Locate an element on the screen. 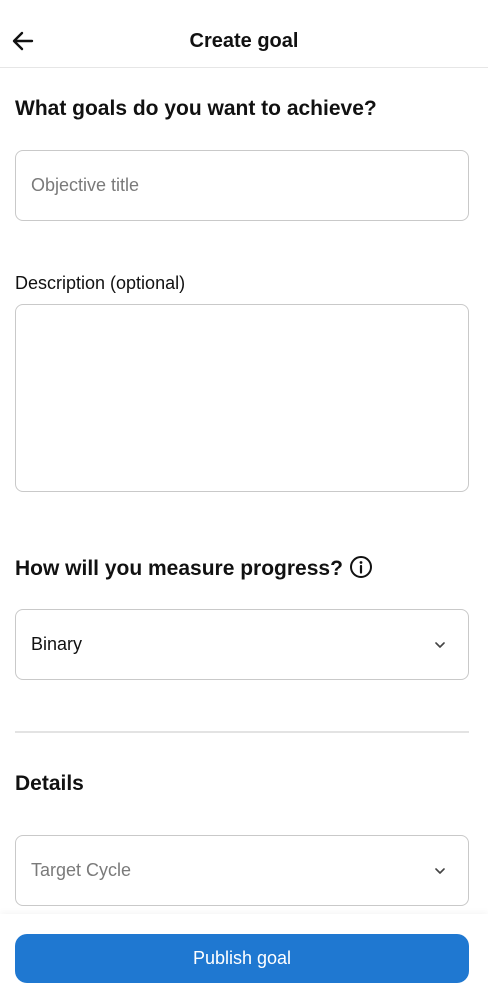 Image resolution: width=488 pixels, height=994 pixels. objective-title-input is located at coordinates (242, 185).